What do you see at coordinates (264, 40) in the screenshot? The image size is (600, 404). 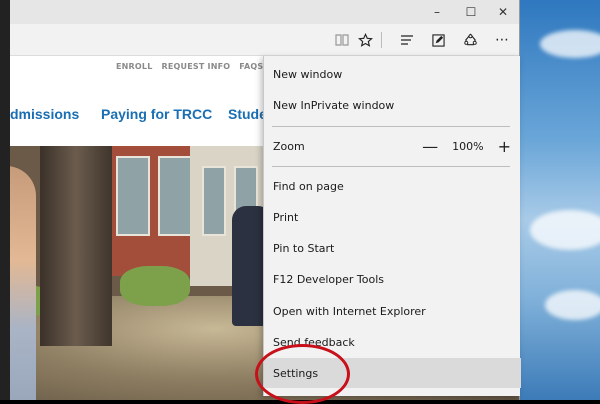 I see `browser-toolbar: ⋯` at bounding box center [264, 40].